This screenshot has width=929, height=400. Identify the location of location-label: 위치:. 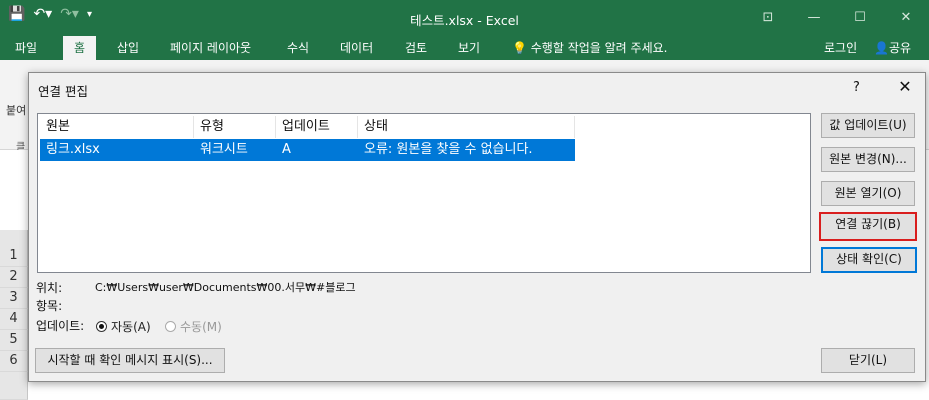
(49, 288).